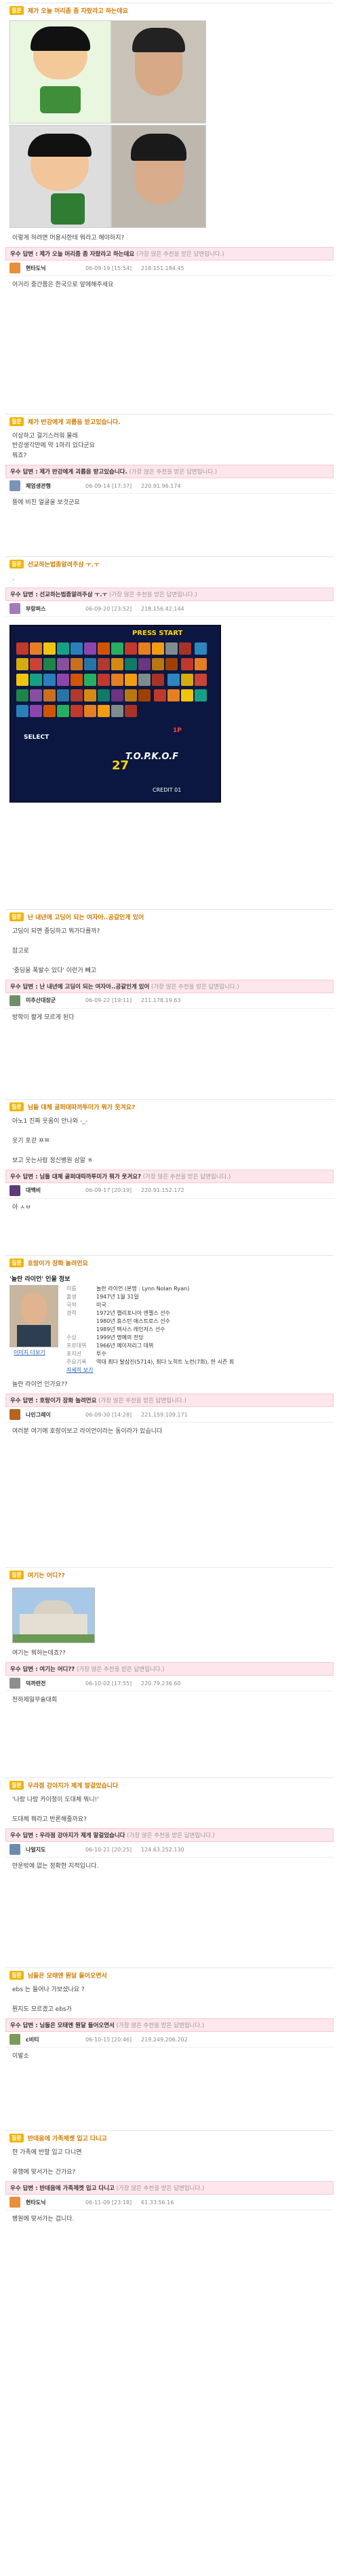 This screenshot has width=339, height=2576. Describe the element at coordinates (169, 1575) in the screenshot. I see `question-header: 질문 여기는 어디??` at that location.